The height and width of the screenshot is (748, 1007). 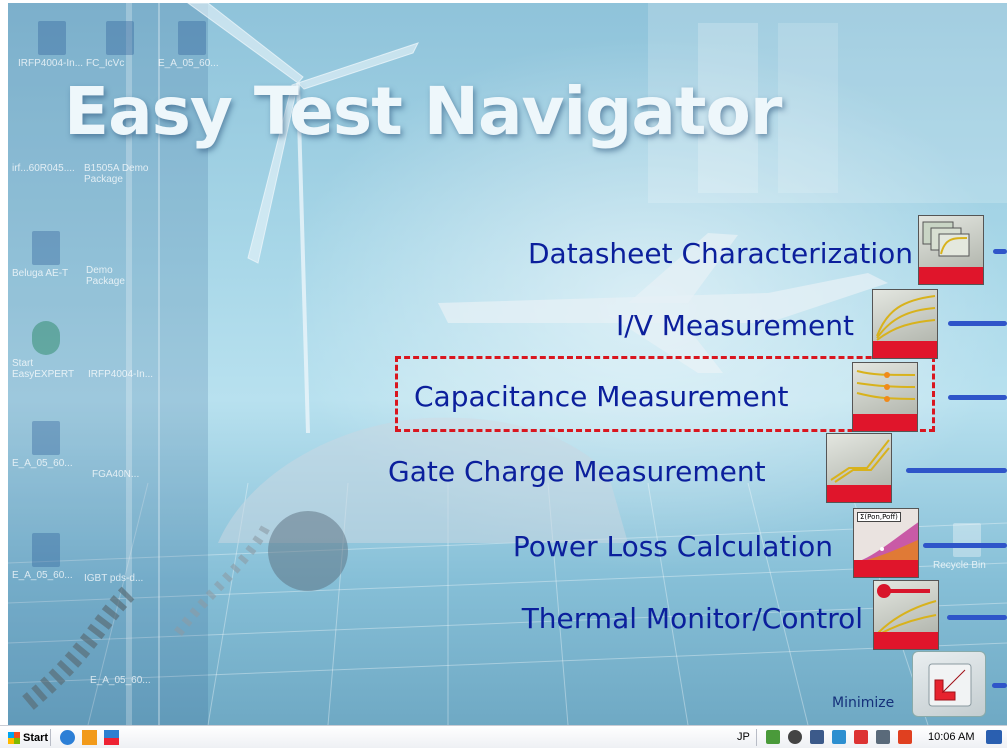 I want to click on menu-item-label: I/V Measurement, so click(x=735, y=325).